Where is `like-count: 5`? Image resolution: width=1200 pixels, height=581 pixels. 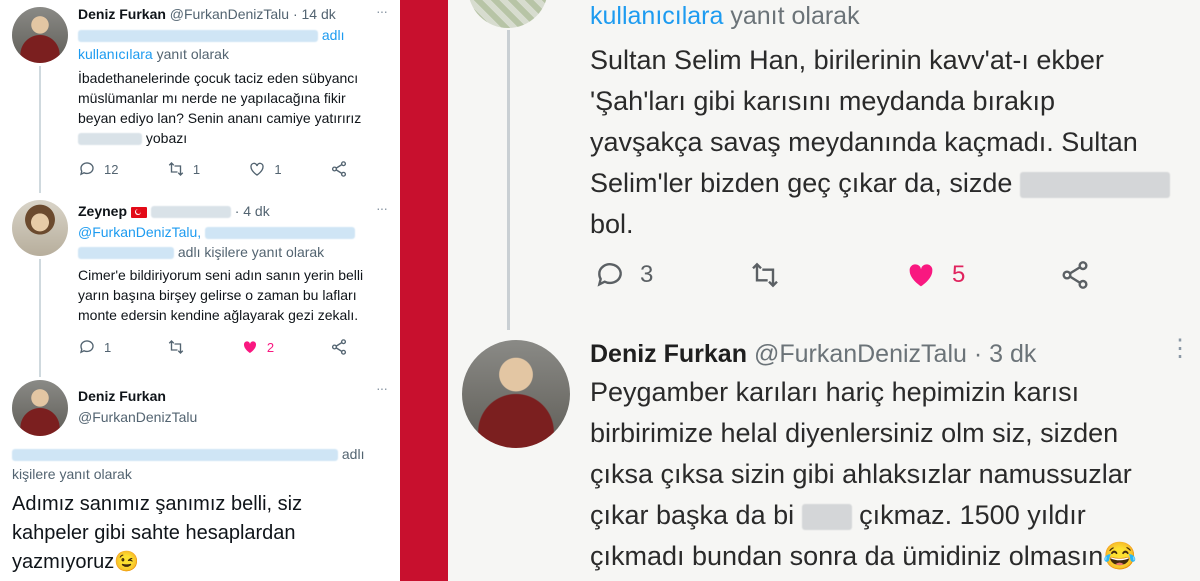 like-count: 5 is located at coordinates (959, 274).